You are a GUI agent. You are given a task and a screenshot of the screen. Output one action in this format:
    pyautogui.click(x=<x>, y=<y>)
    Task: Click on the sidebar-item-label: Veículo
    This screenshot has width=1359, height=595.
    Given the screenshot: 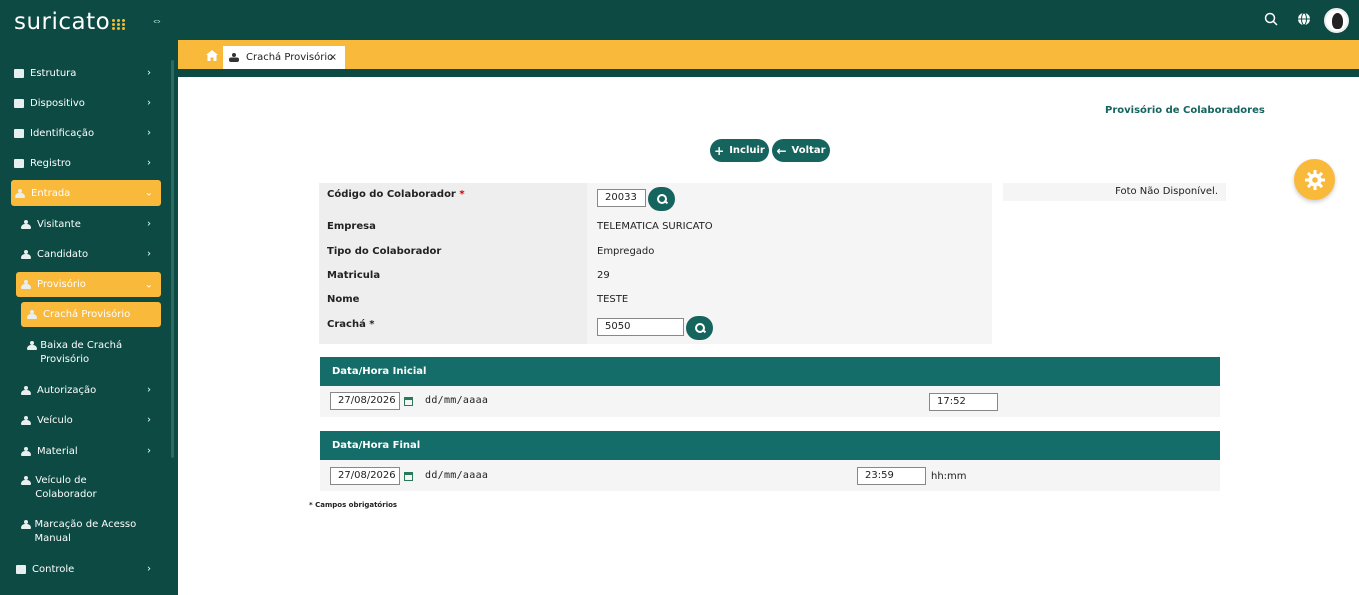 What is the action you would take?
    pyautogui.click(x=55, y=420)
    